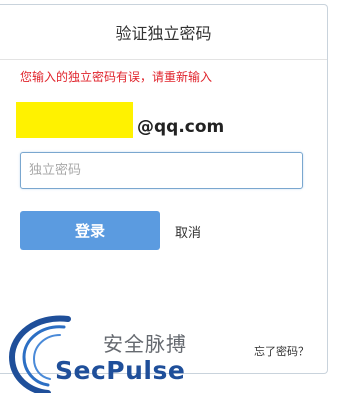  I want to click on account-display: @qq.com, so click(120, 120).